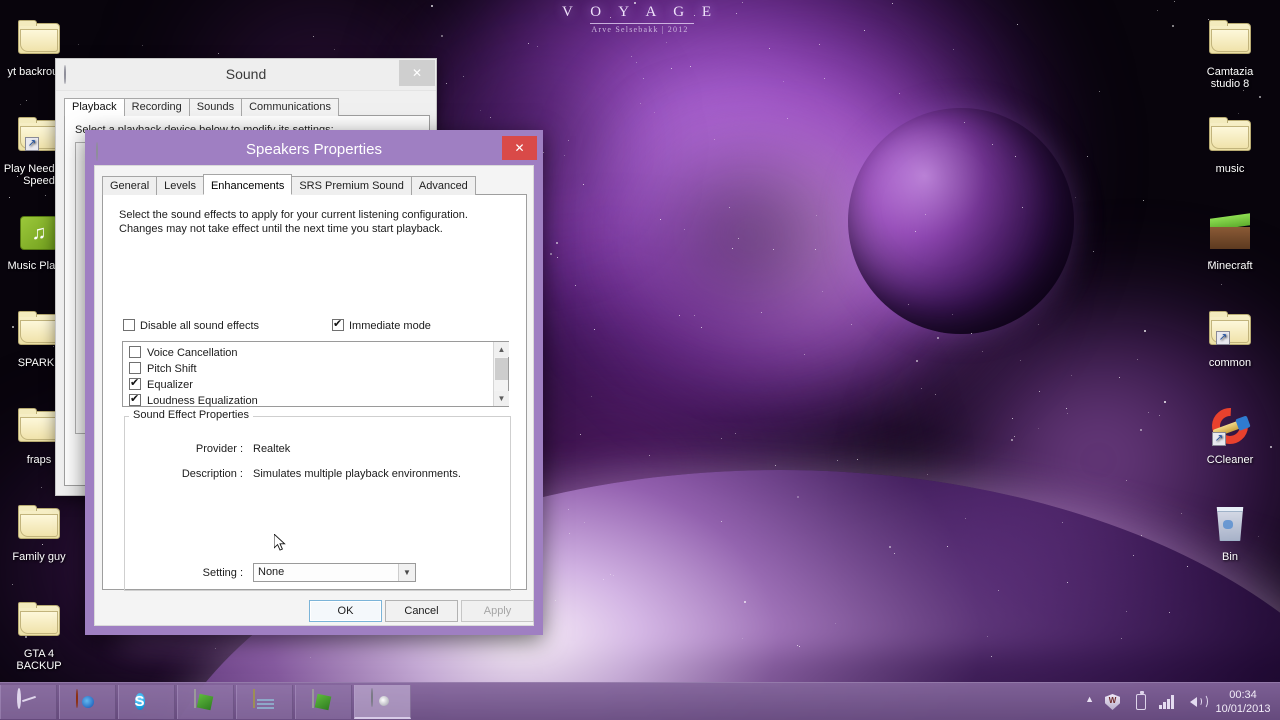 The image size is (1280, 720). I want to click on effect-item-voice-cancellation: Voice Cancellation, so click(183, 352).